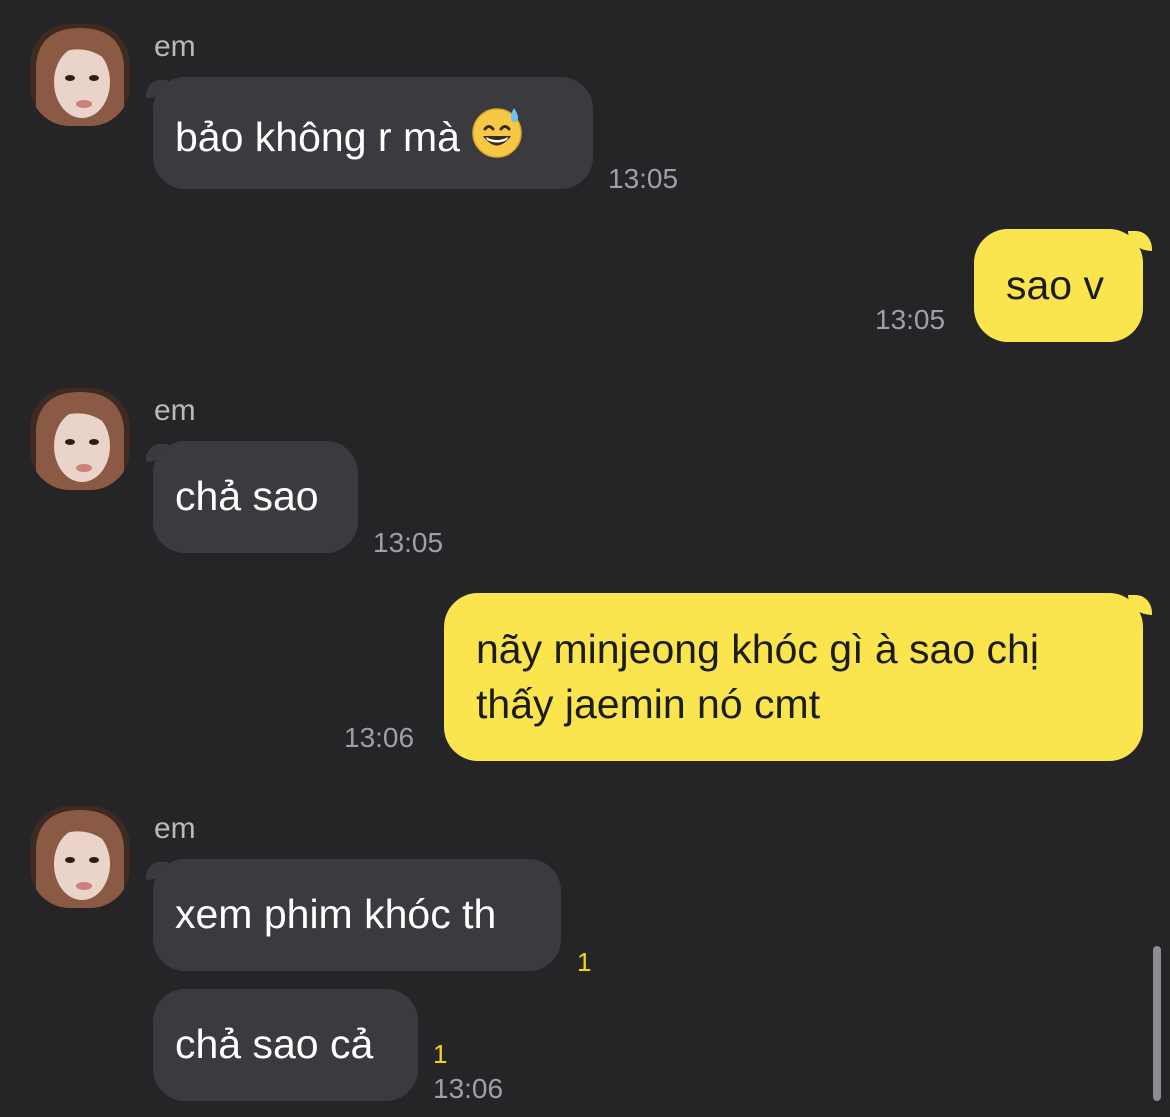  Describe the element at coordinates (648, 704) in the screenshot. I see `message-text-line: thấy jaemin nó cmt` at that location.